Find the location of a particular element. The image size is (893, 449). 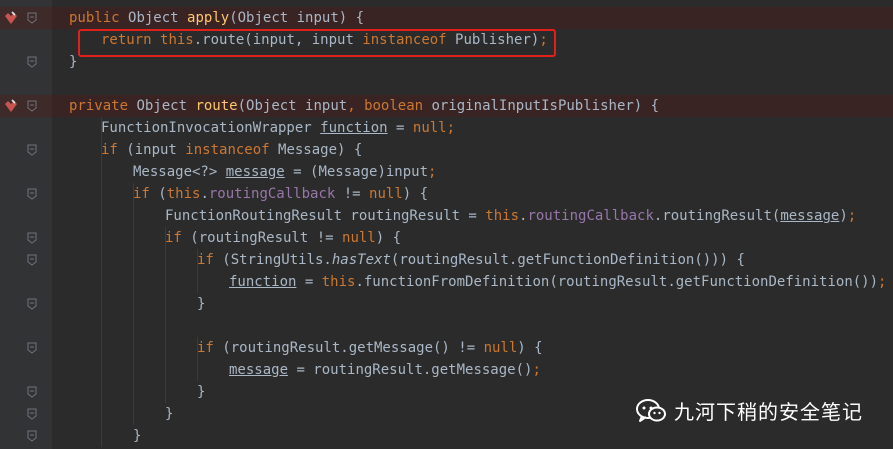

code-token: (routingResult != is located at coordinates (262, 238).